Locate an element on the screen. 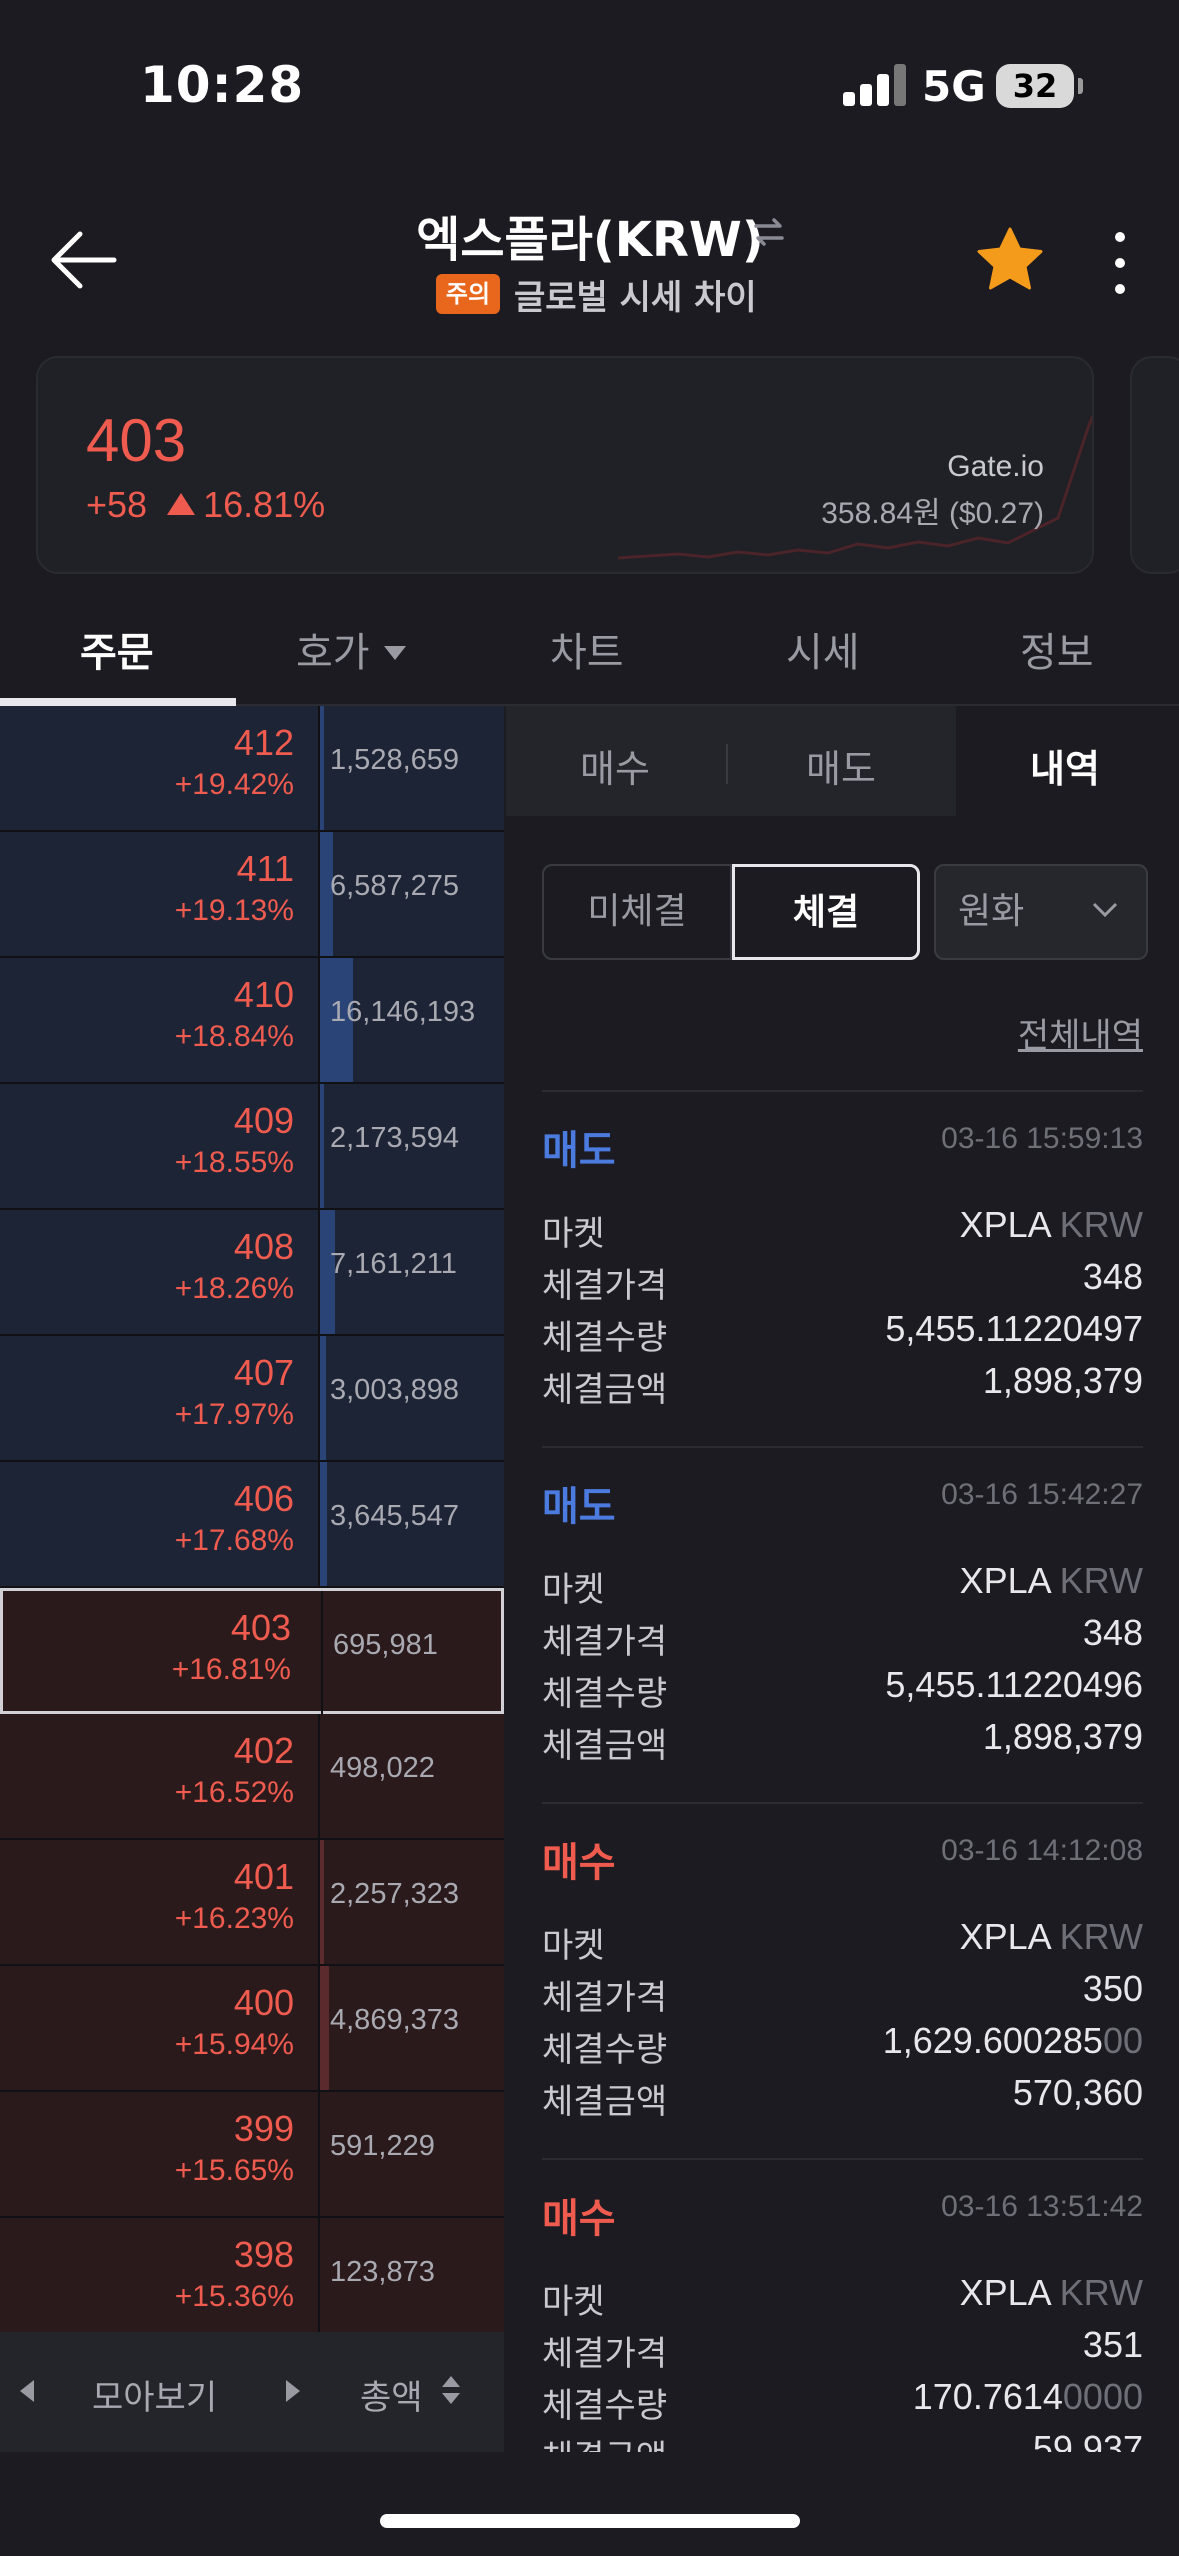  orderbook-price: 411 is located at coordinates (265, 868).